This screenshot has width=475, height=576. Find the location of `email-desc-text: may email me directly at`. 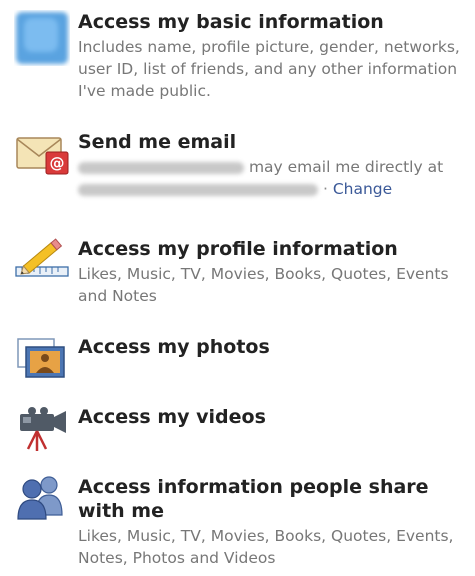

email-desc-text: may email me directly at is located at coordinates (346, 167).